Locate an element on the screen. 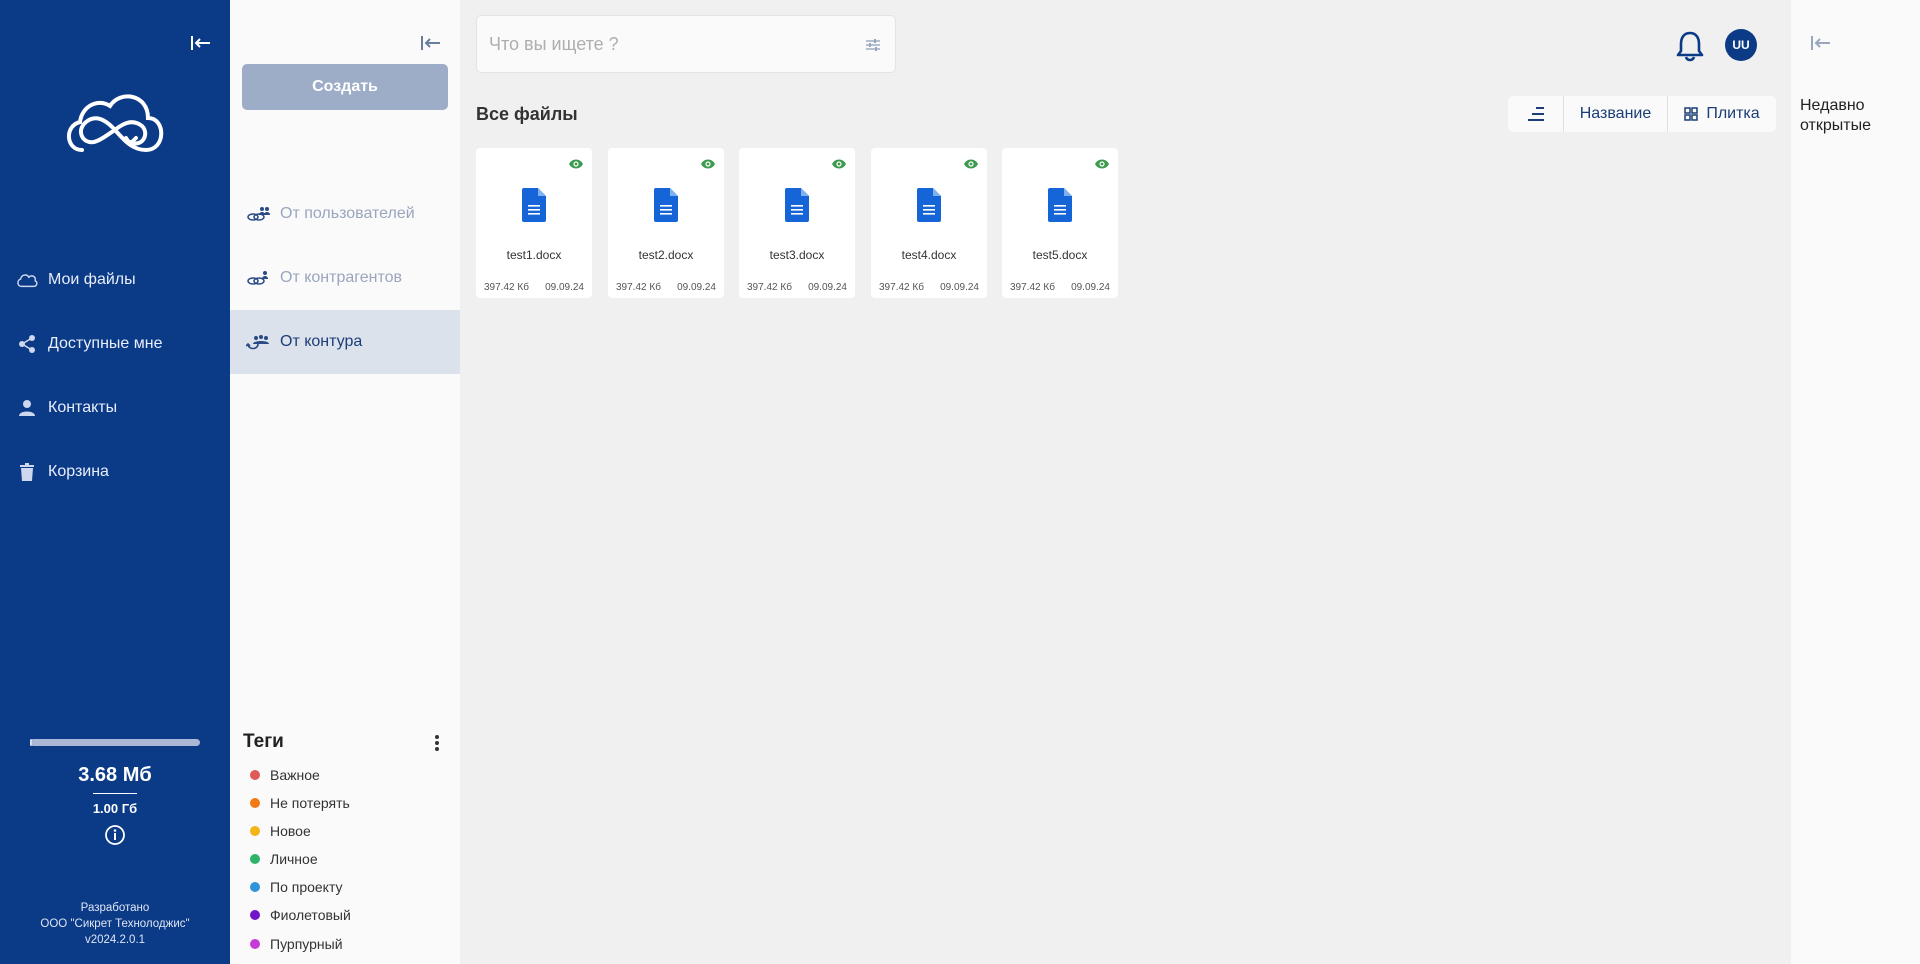 This screenshot has height=964, width=1920. file-card: test3.docx 397.42 Кб 09.09.24 is located at coordinates (797, 223).